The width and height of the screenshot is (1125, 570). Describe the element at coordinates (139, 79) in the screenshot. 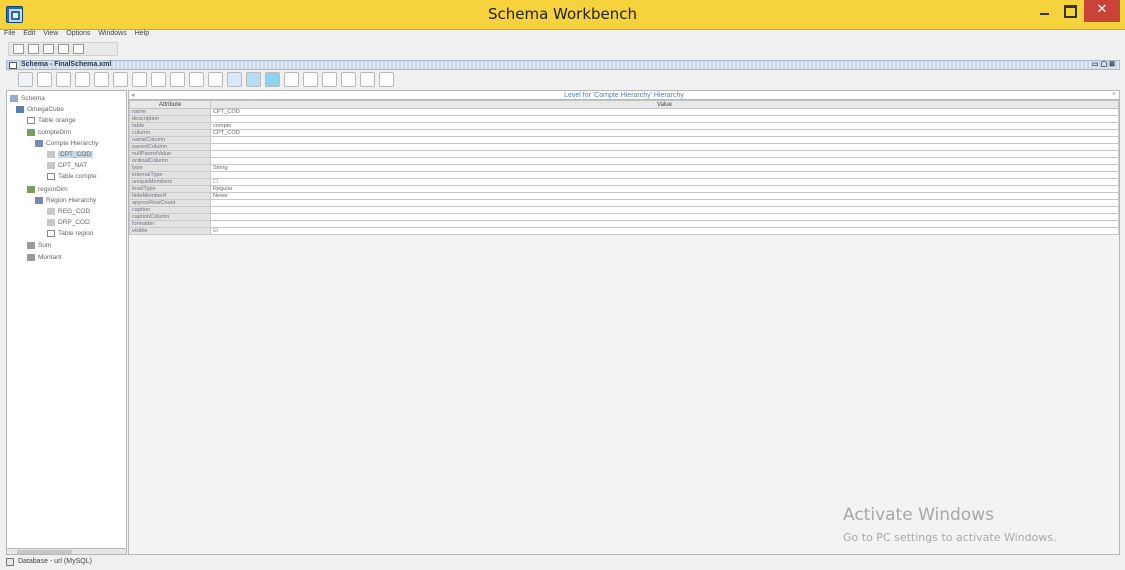

I see `add-calculated-member-icon` at that location.